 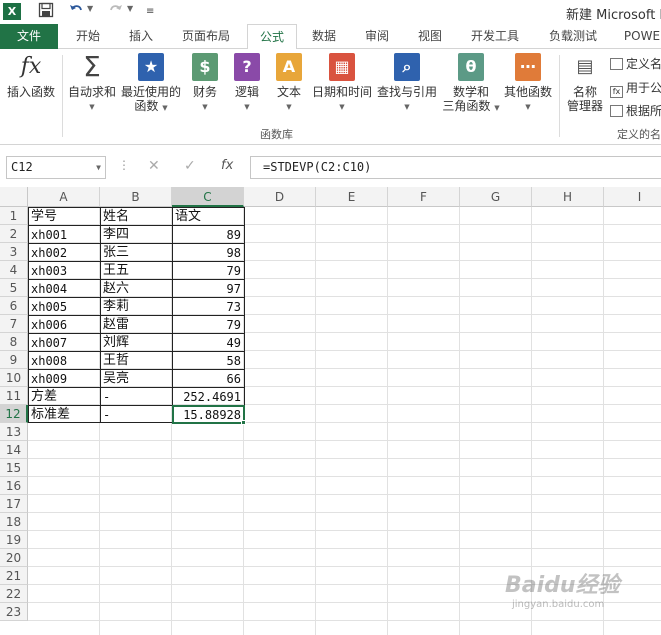 What do you see at coordinates (585, 83) in the screenshot?
I see `name-manager-button: ▤ 名称 管理器` at bounding box center [585, 83].